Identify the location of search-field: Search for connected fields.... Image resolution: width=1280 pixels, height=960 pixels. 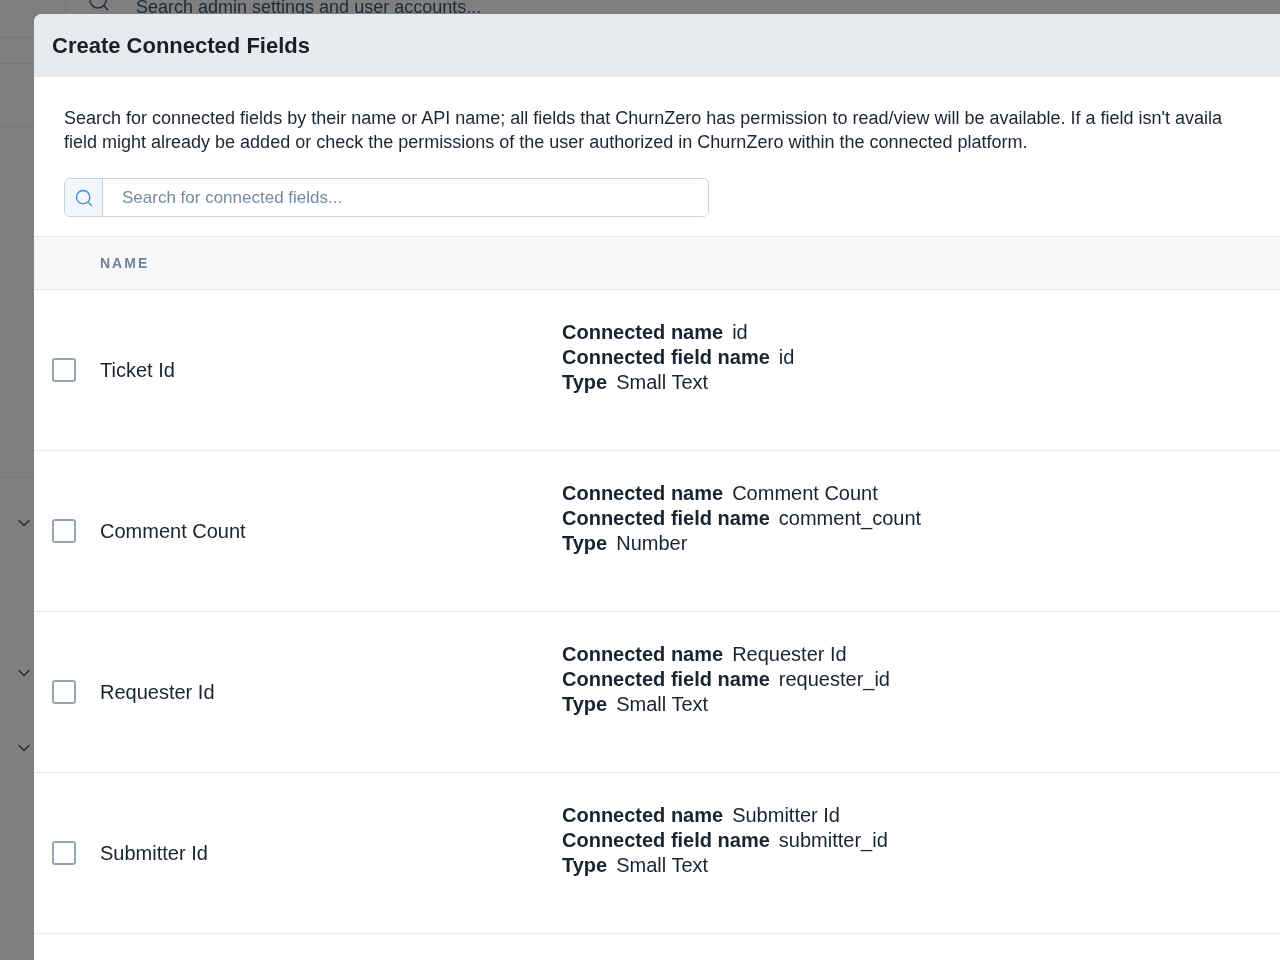
(386, 197).